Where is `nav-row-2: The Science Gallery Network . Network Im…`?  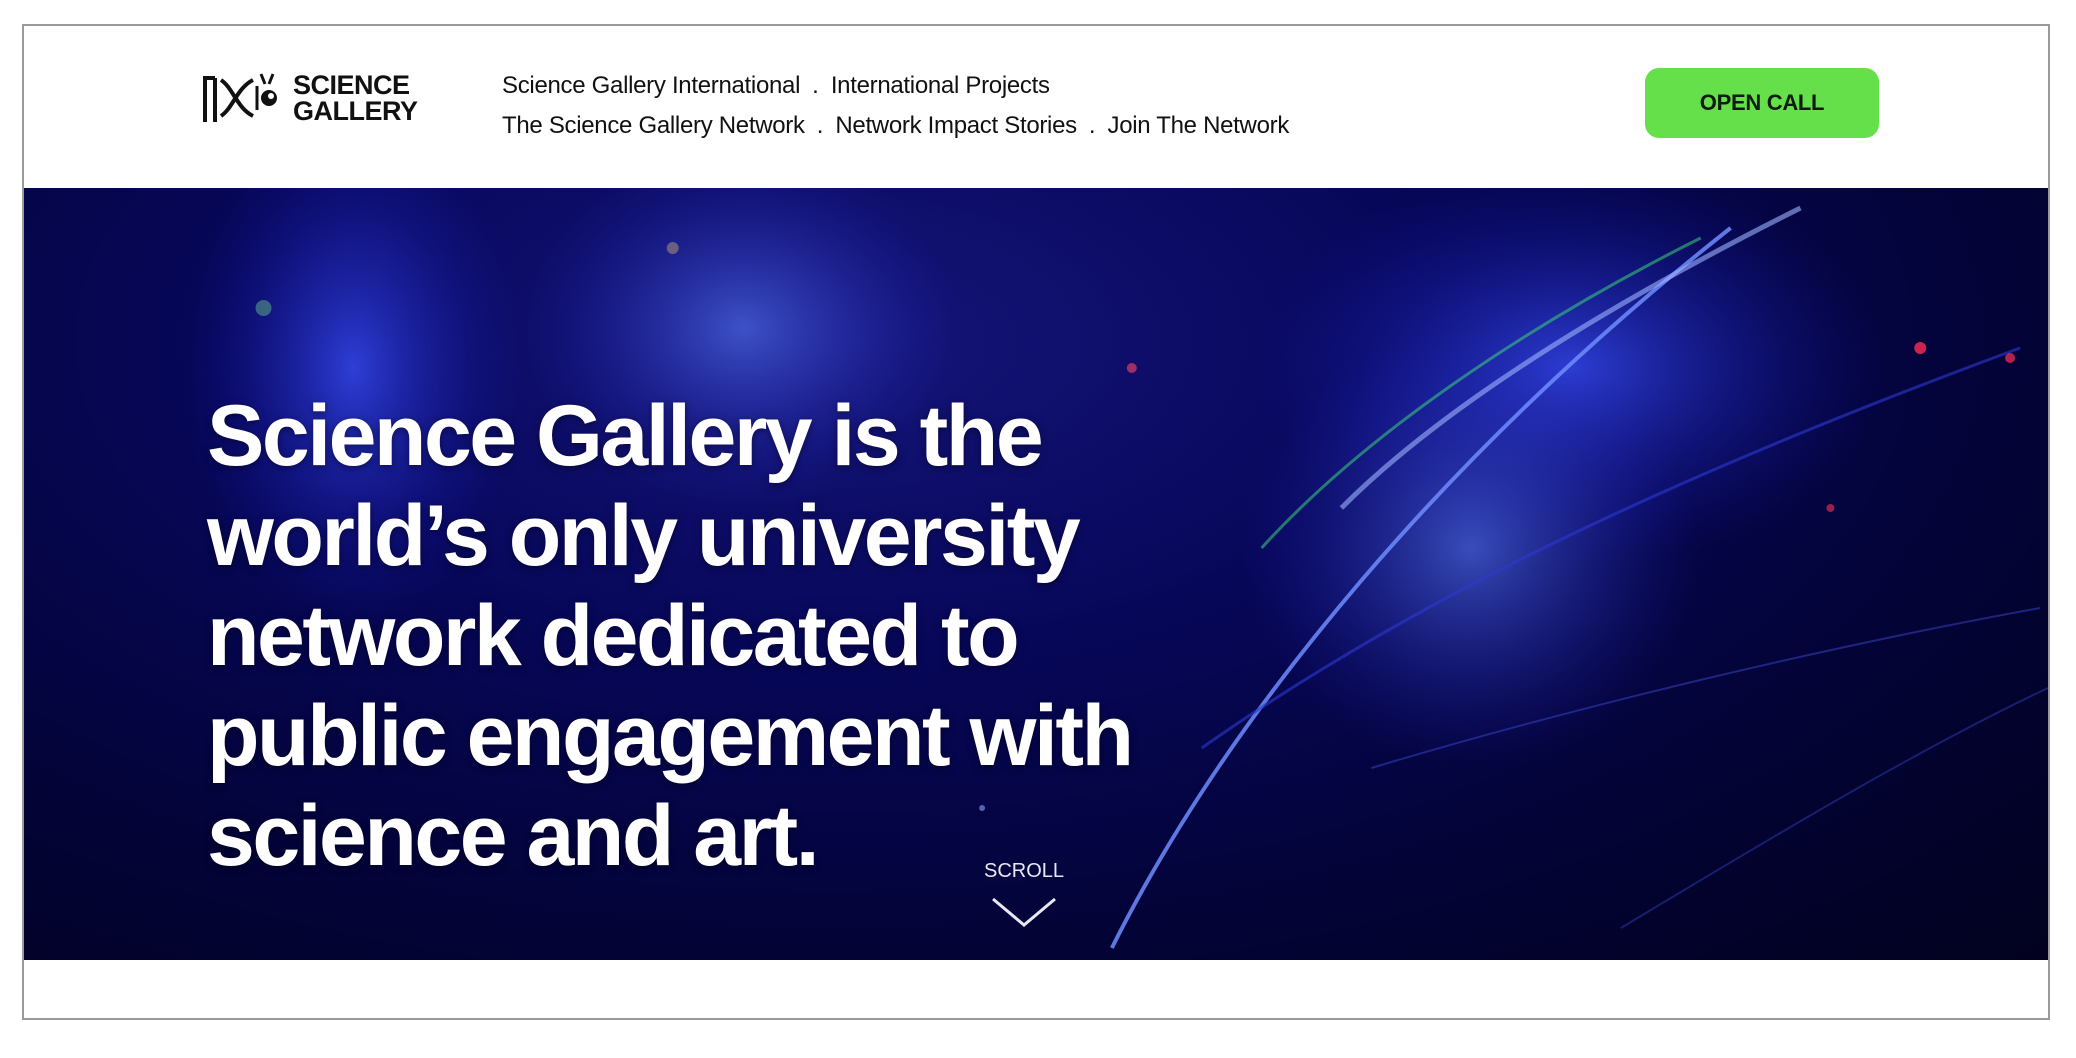 nav-row-2: The Science Gallery Network . Network Im… is located at coordinates (895, 126).